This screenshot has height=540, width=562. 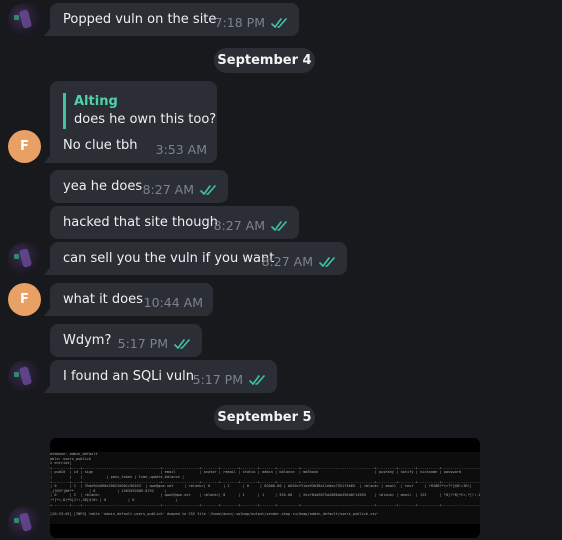 What do you see at coordinates (87, 340) in the screenshot?
I see `message-text: Wdym?` at bounding box center [87, 340].